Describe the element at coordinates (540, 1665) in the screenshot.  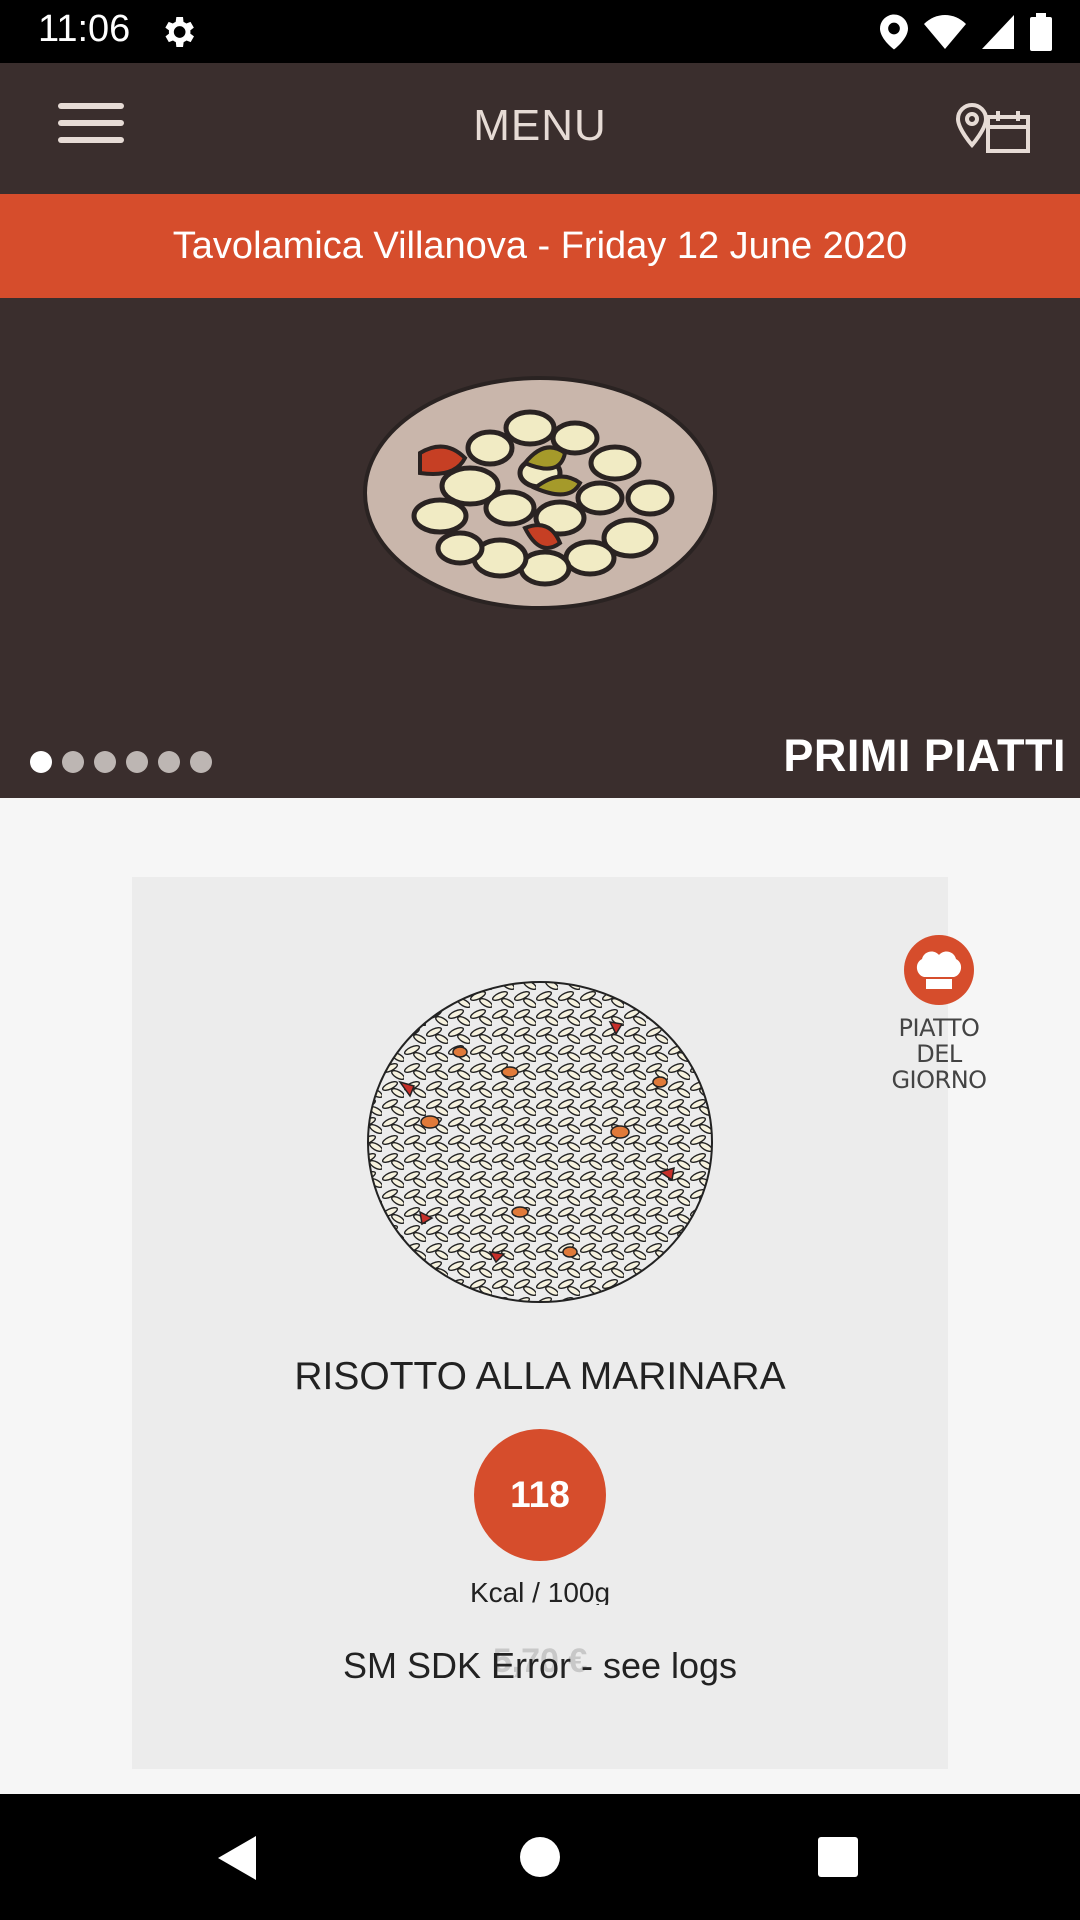
I see `sdk-error-text: SM SDK Error - see logs` at that location.